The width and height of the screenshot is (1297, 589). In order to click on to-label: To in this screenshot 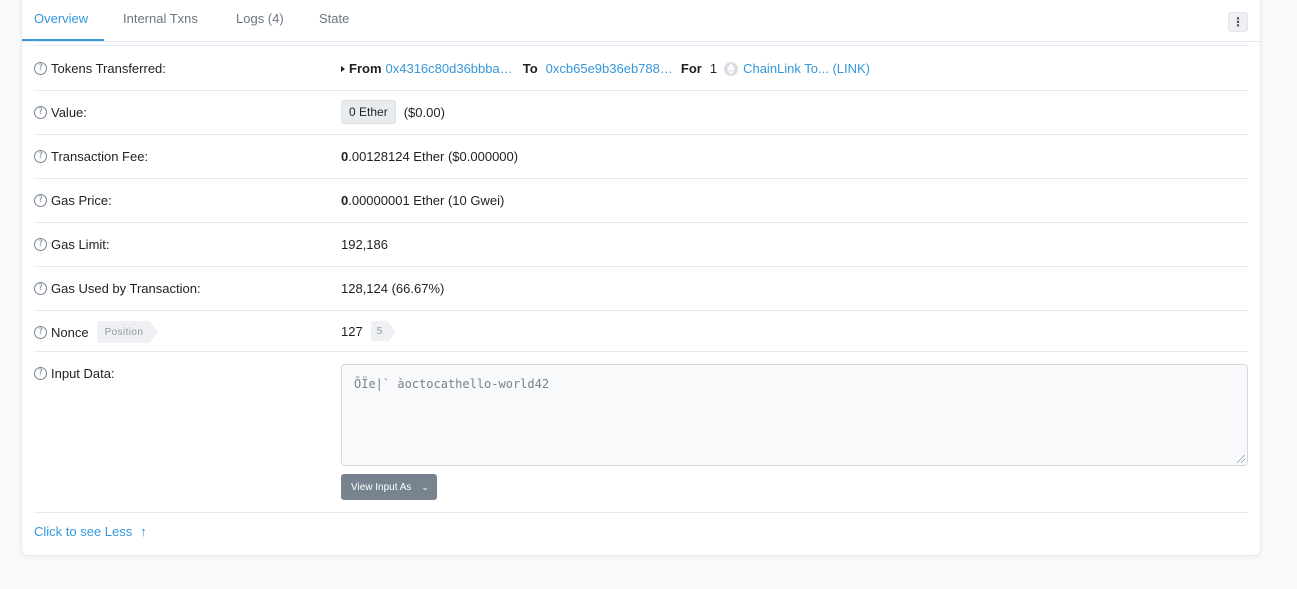, I will do `click(530, 68)`.